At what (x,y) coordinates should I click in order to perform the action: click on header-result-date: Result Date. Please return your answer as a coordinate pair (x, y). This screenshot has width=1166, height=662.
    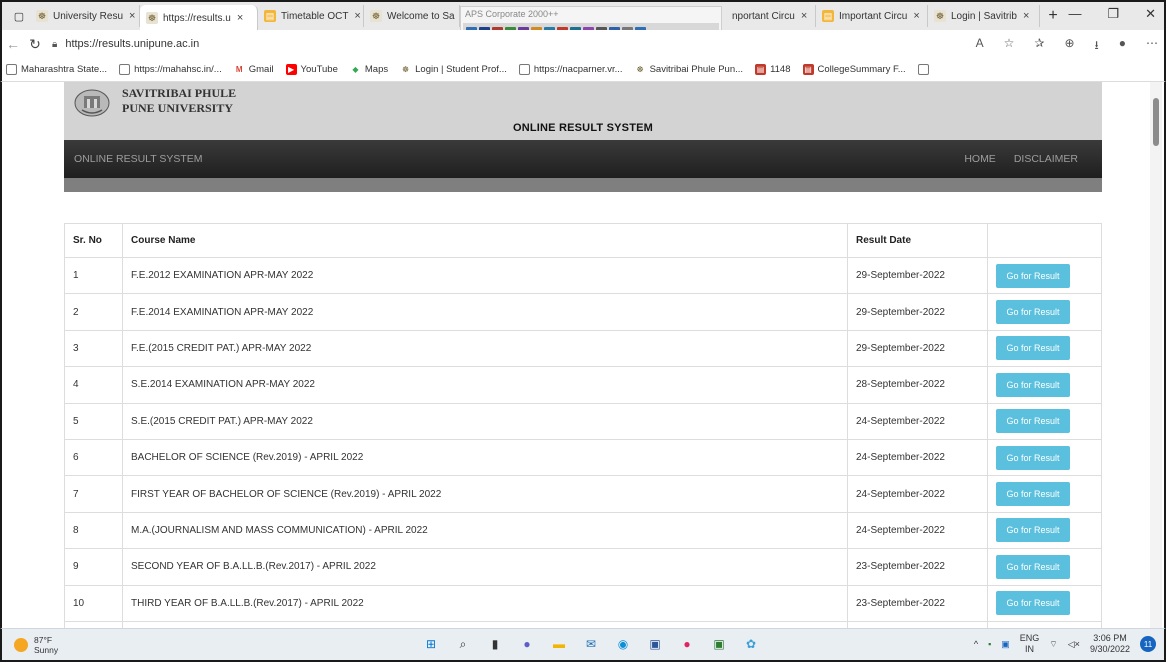
    Looking at the image, I should click on (917, 240).